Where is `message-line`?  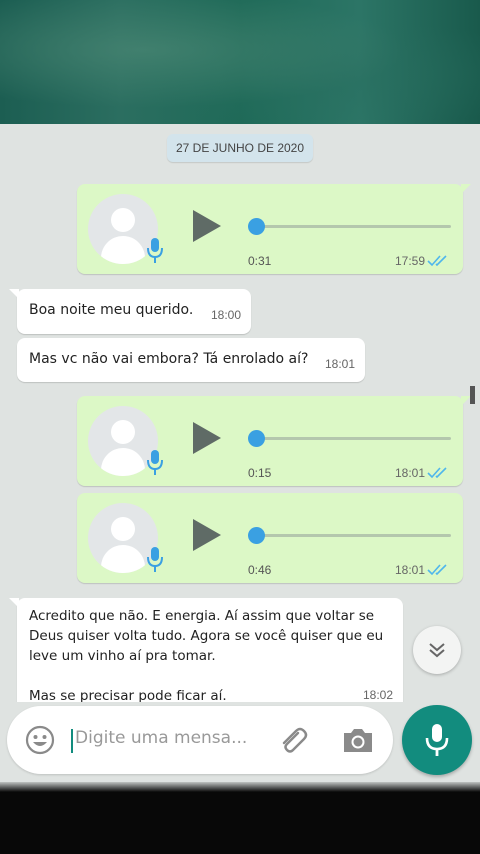
message-line is located at coordinates (206, 676).